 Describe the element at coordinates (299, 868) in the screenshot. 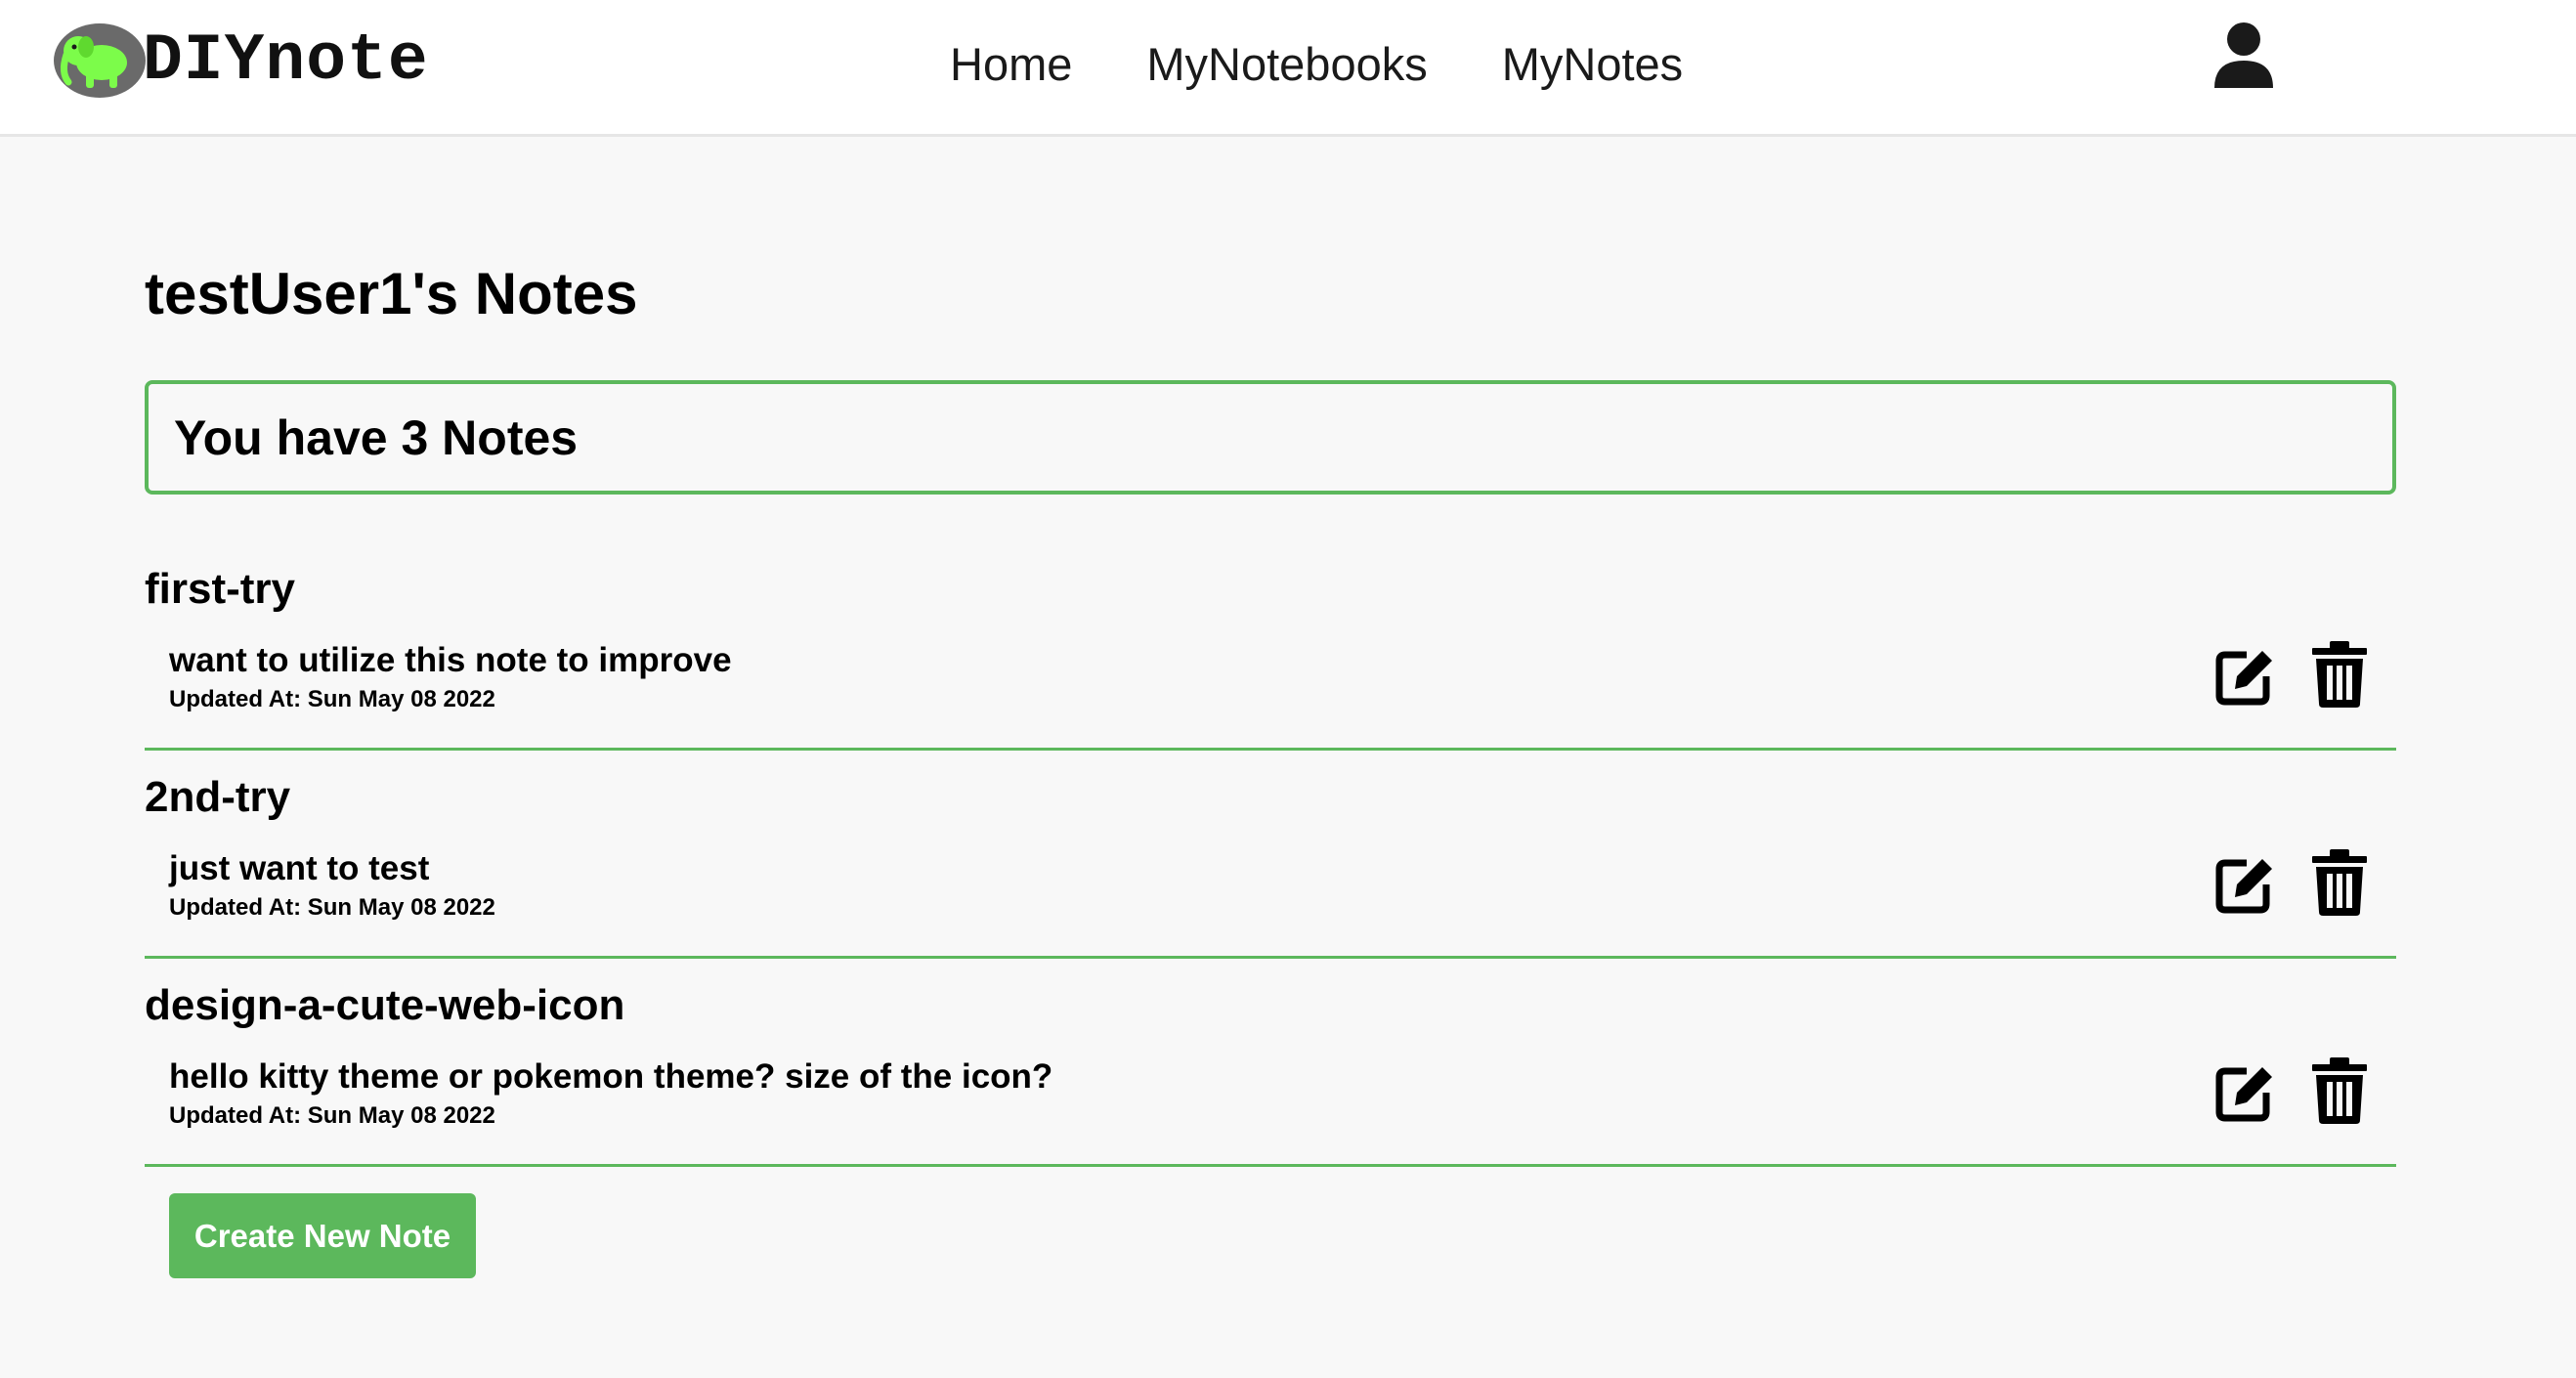

I see `note-content: just want to test` at that location.